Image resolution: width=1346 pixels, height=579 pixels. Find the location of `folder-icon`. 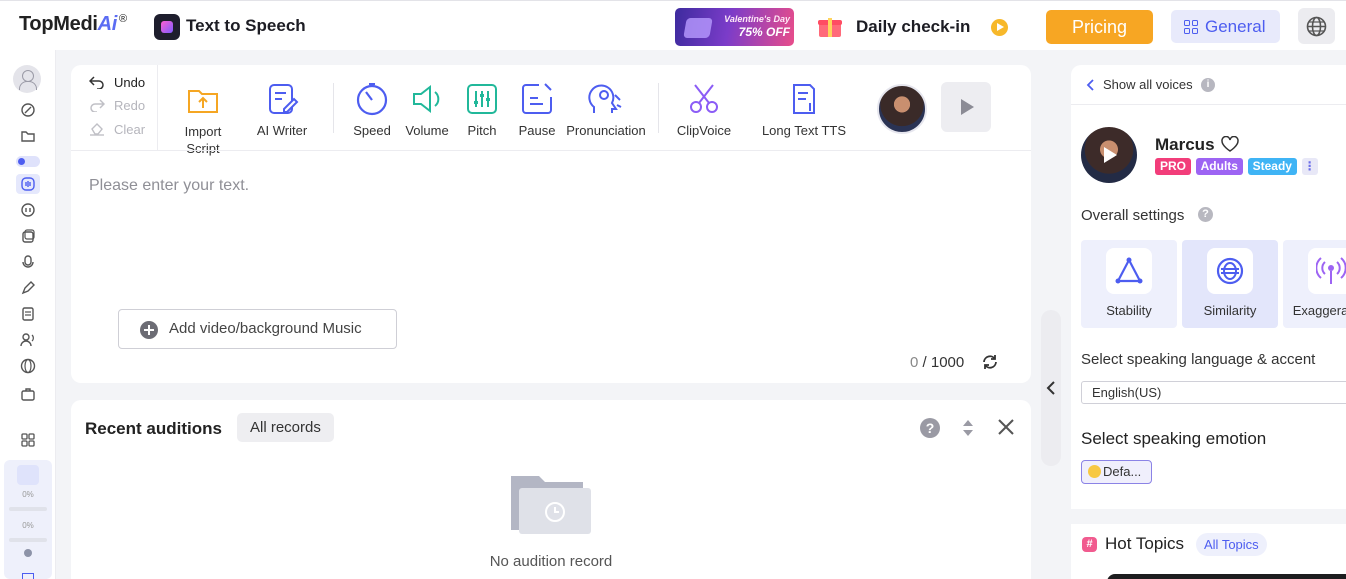

folder-icon is located at coordinates (28, 136).